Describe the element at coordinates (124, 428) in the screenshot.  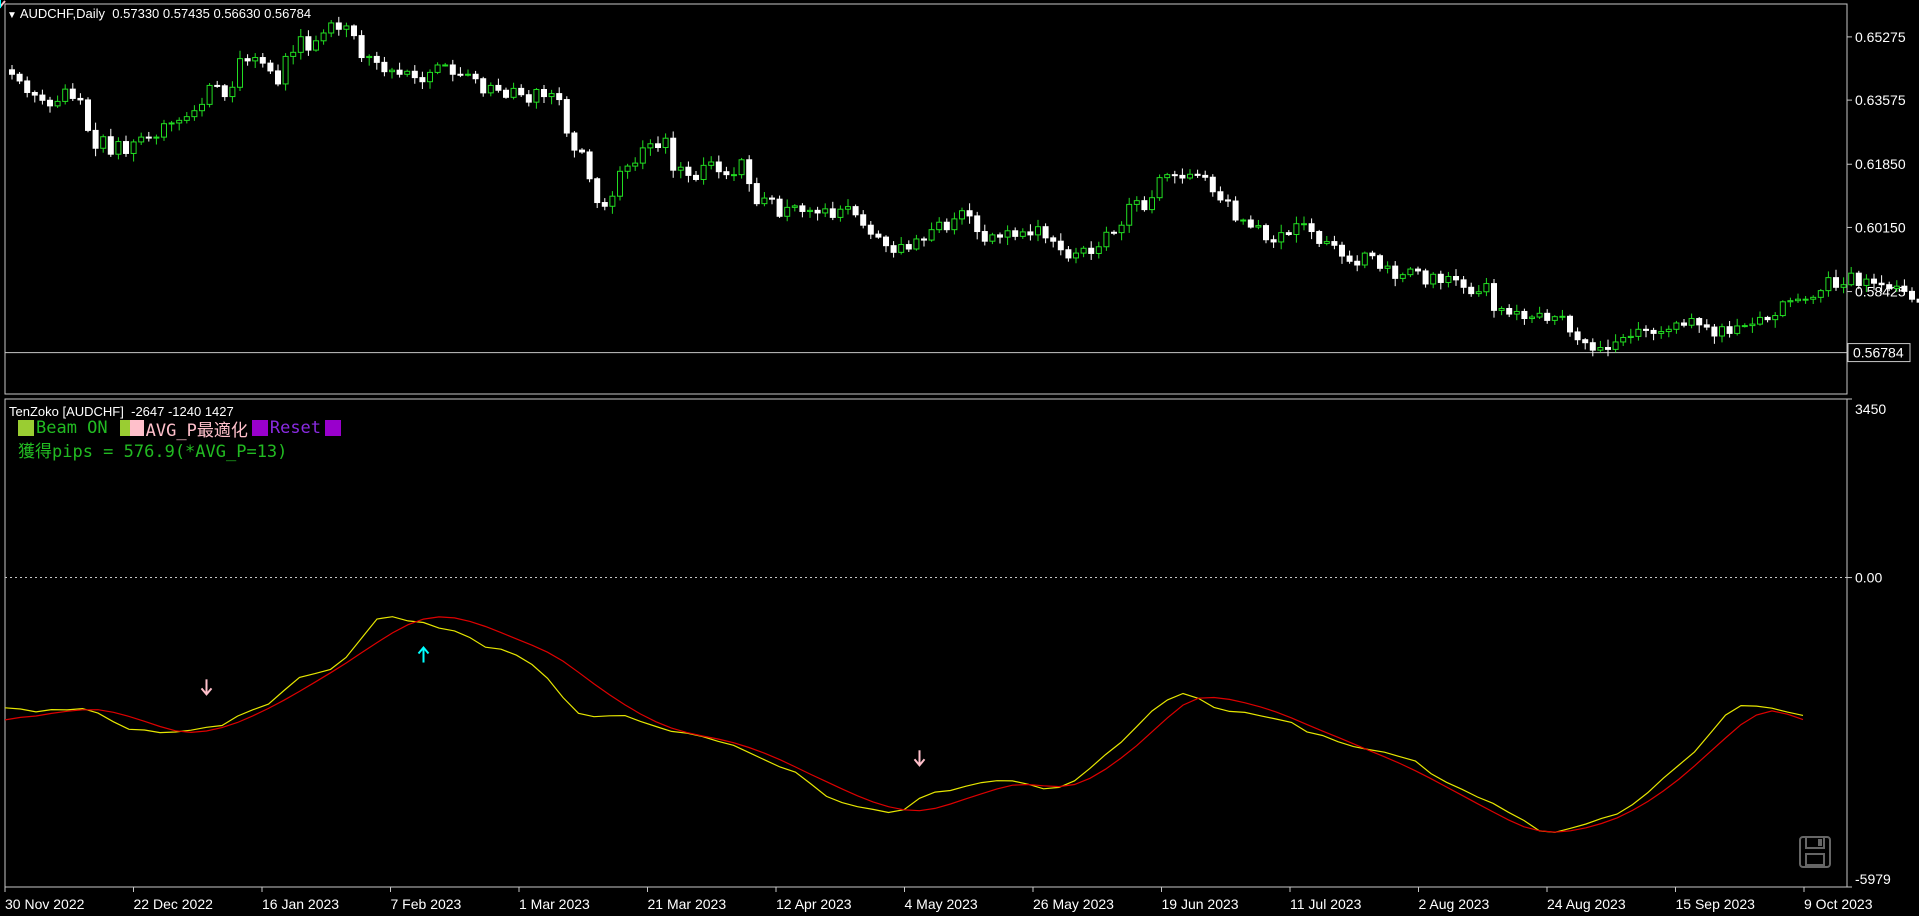
I see `avg-square-left-icon` at that location.